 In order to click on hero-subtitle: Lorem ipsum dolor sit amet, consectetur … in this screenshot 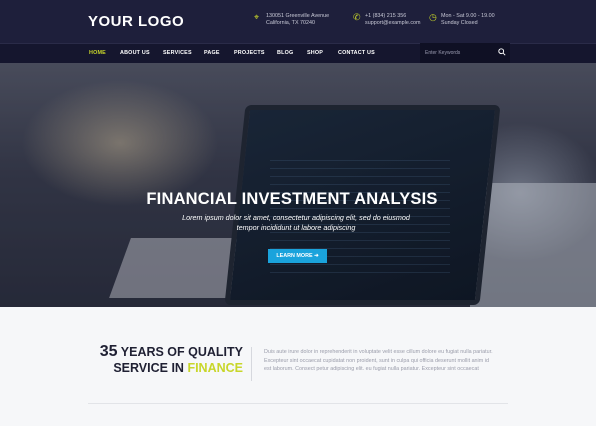, I will do `click(296, 222)`.